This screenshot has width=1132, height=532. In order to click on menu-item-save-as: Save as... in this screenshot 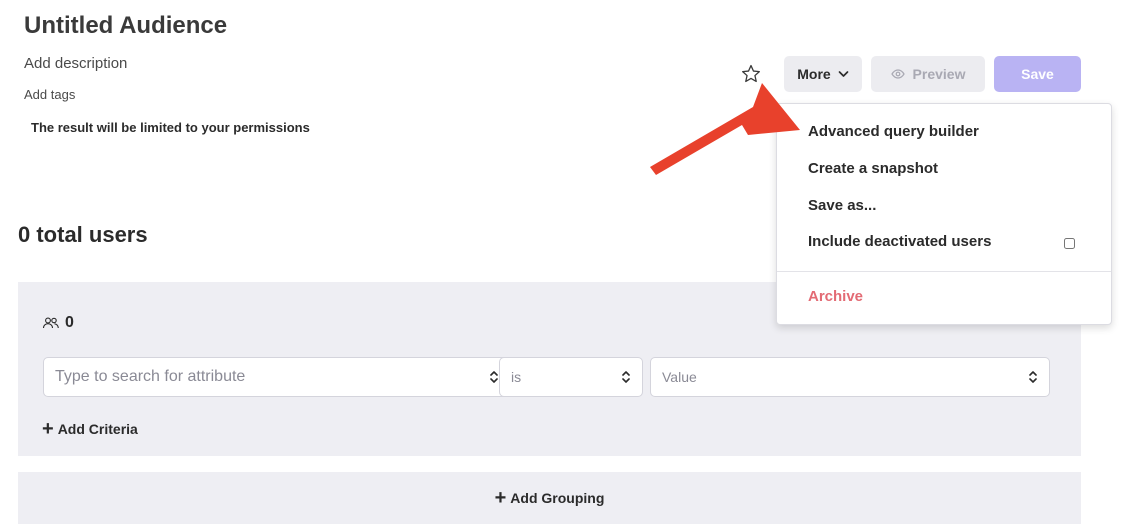, I will do `click(842, 205)`.